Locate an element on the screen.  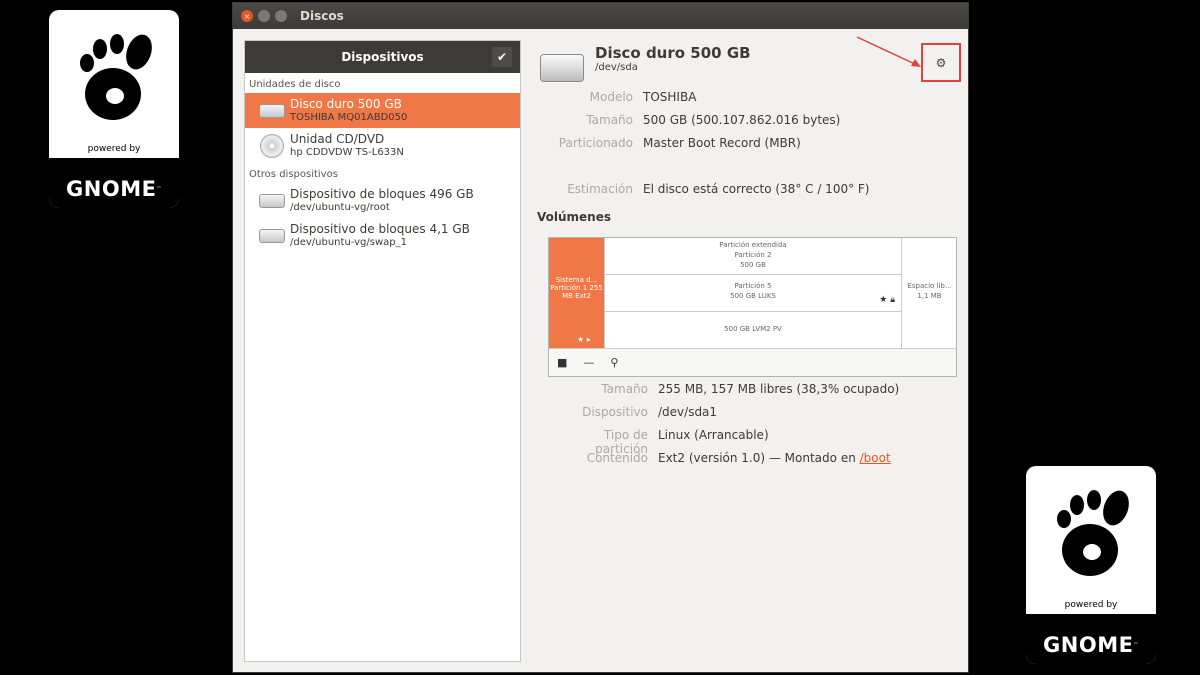
device-sub: hp CDDVDW TS-L633N is located at coordinates (347, 152).